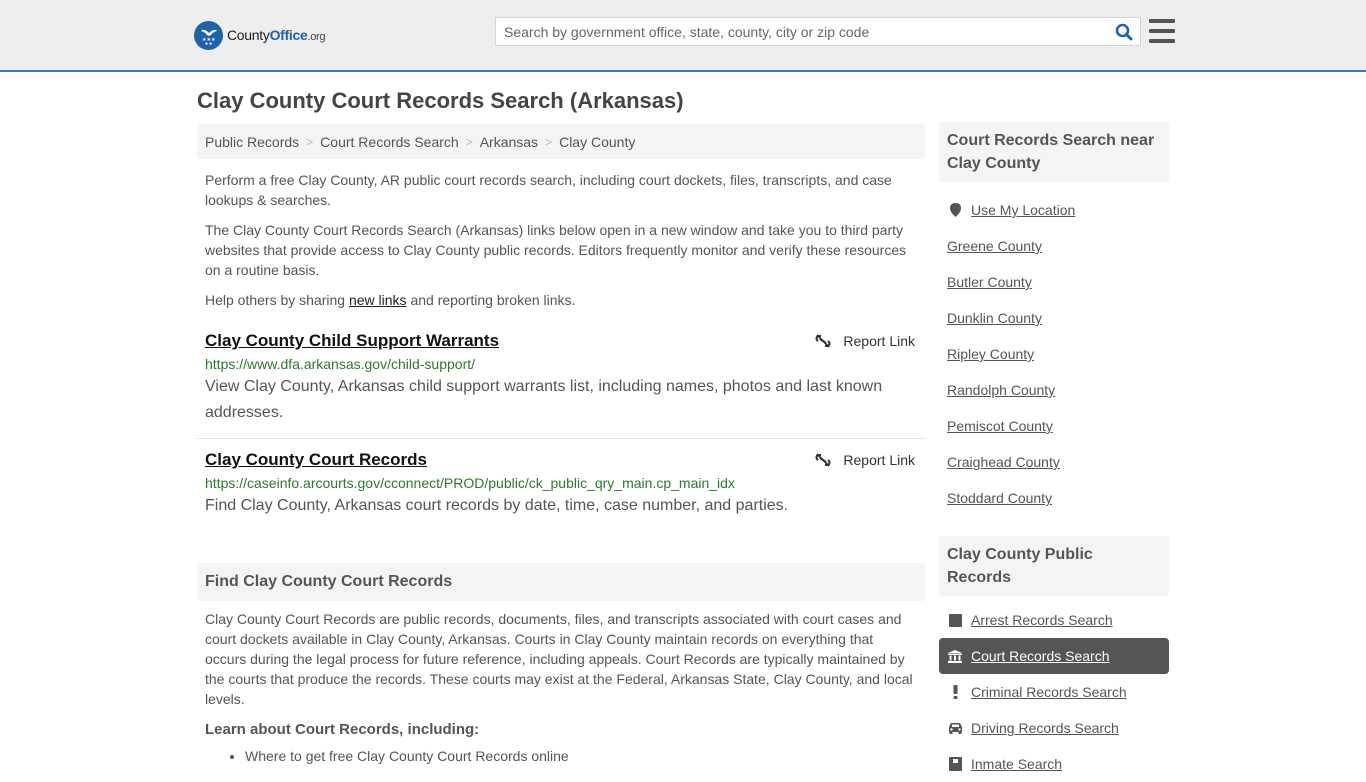 Image resolution: width=1366 pixels, height=782 pixels. Describe the element at coordinates (1054, 426) in the screenshot. I see `nearby-county-item: Pemiscot County` at that location.